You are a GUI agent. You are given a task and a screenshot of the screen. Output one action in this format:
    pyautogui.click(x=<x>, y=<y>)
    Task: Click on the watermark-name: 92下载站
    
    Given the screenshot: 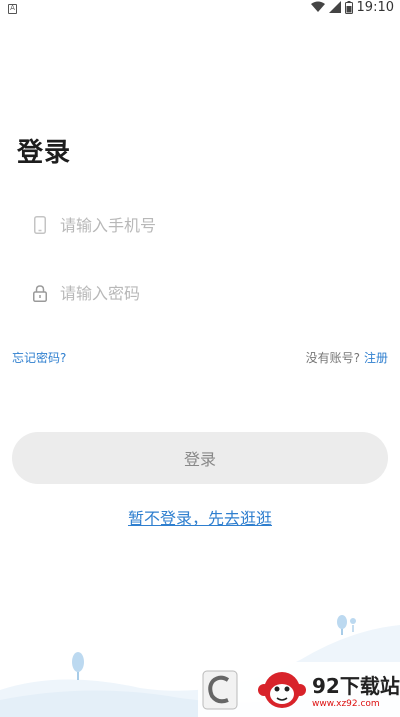 What is the action you would take?
    pyautogui.click(x=356, y=686)
    